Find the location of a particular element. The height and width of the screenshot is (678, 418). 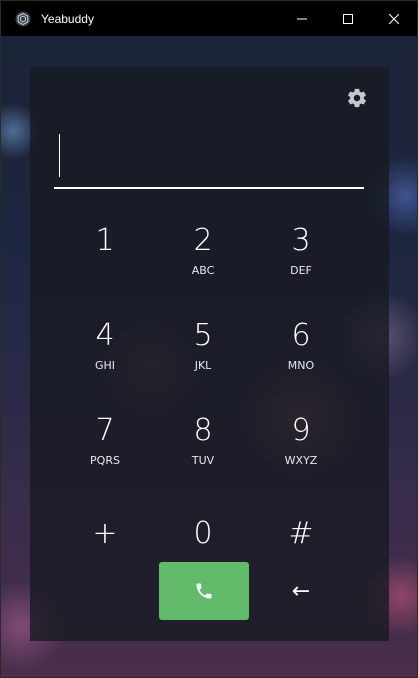

key-1: 1 is located at coordinates (105, 251).